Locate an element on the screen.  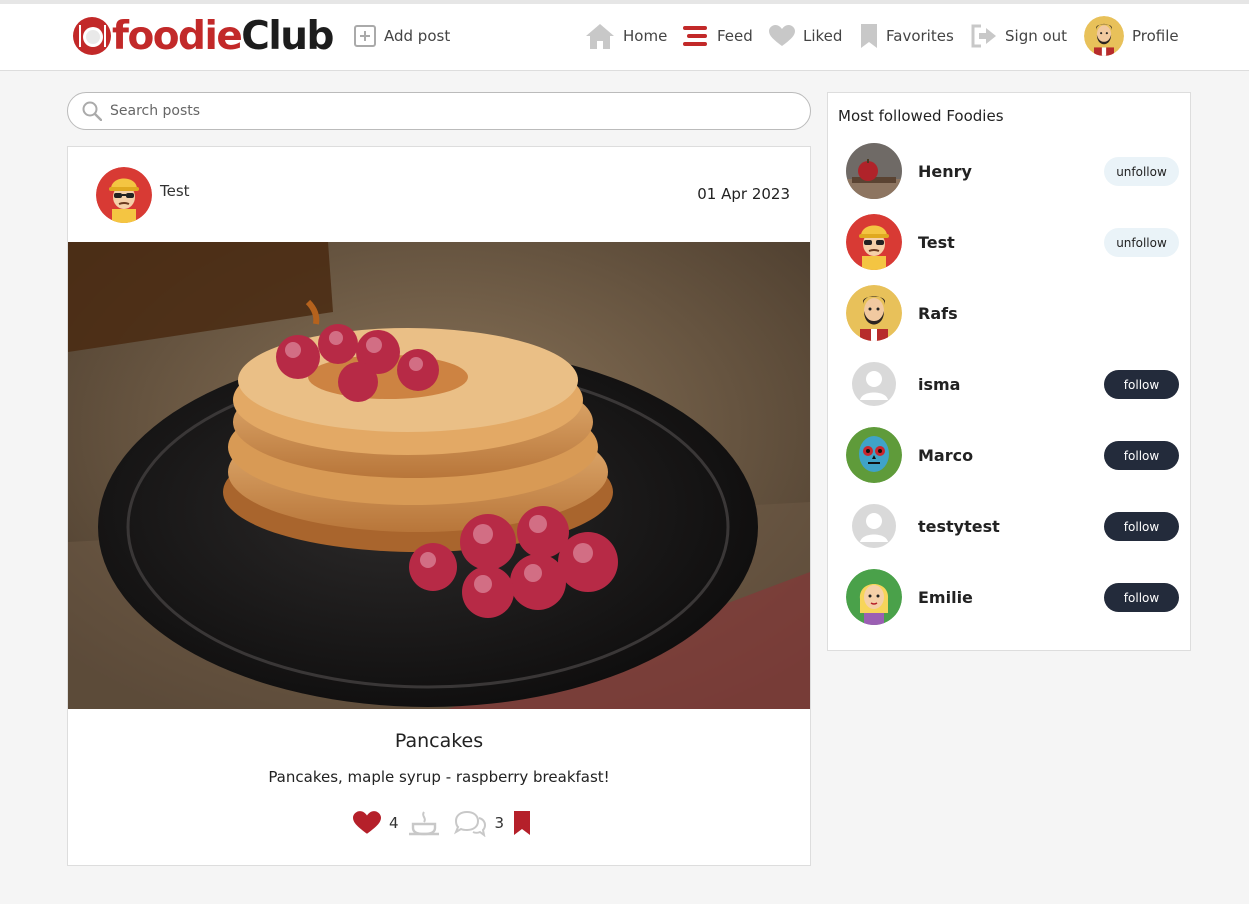
search-input is located at coordinates (430, 111).